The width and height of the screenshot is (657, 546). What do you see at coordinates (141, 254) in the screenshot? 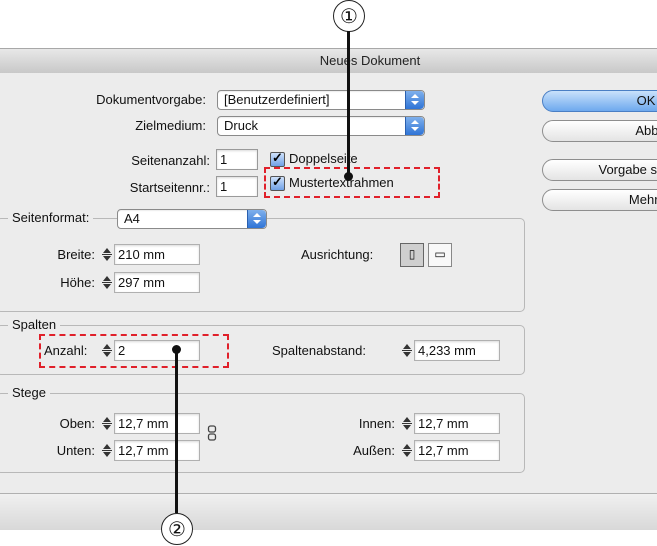
I see `width-value: 210 mm` at bounding box center [141, 254].